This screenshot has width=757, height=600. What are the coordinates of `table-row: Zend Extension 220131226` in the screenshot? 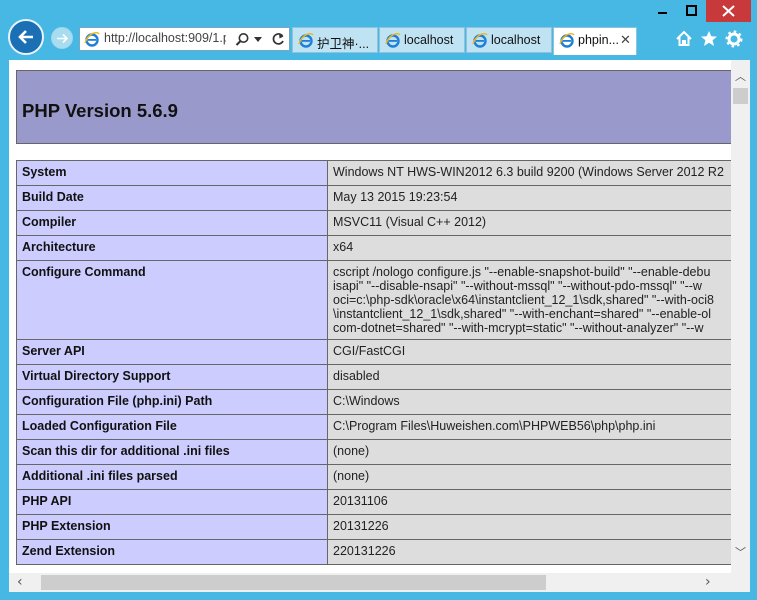 It's located at (373, 552).